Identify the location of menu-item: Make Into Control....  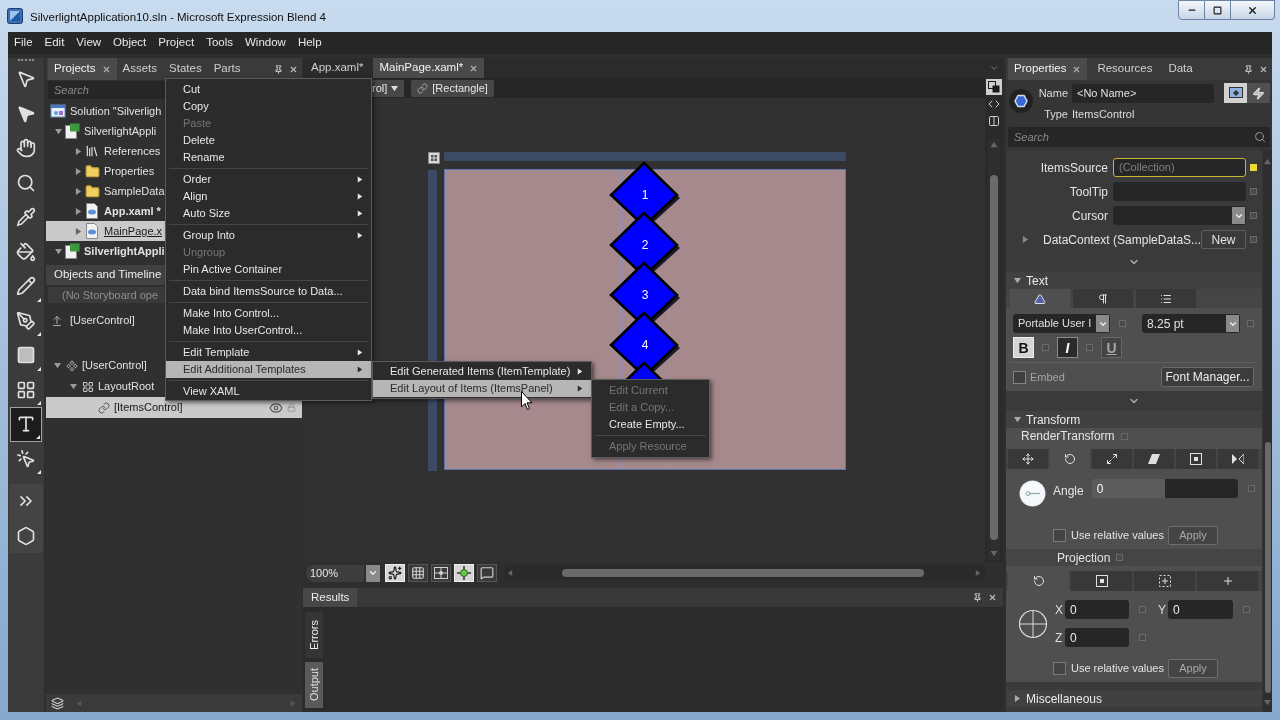
(268, 313).